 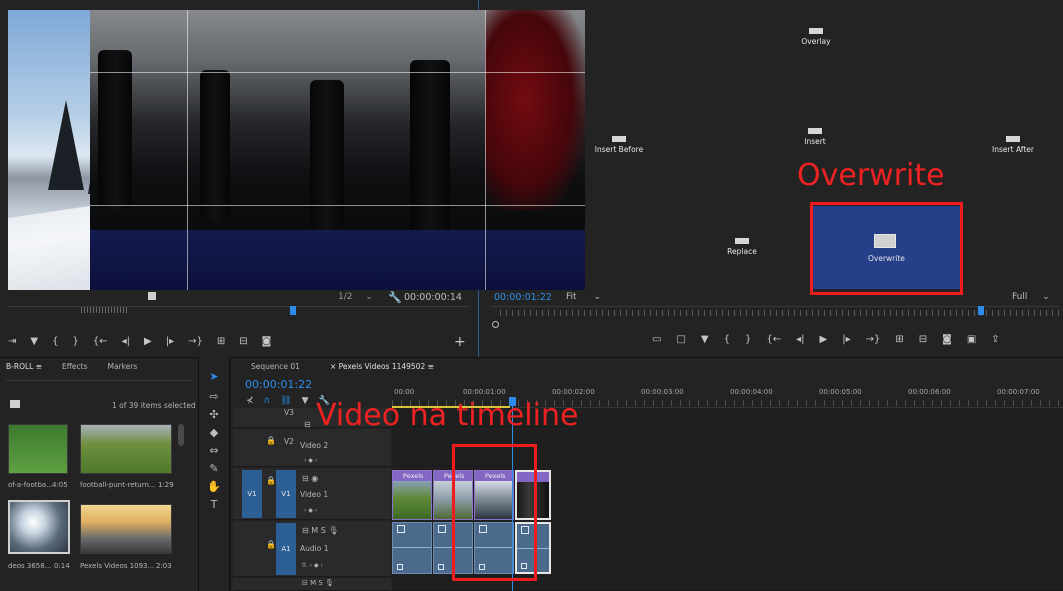 I want to click on chevron-down-icon: ⌄, so click(x=597, y=297).